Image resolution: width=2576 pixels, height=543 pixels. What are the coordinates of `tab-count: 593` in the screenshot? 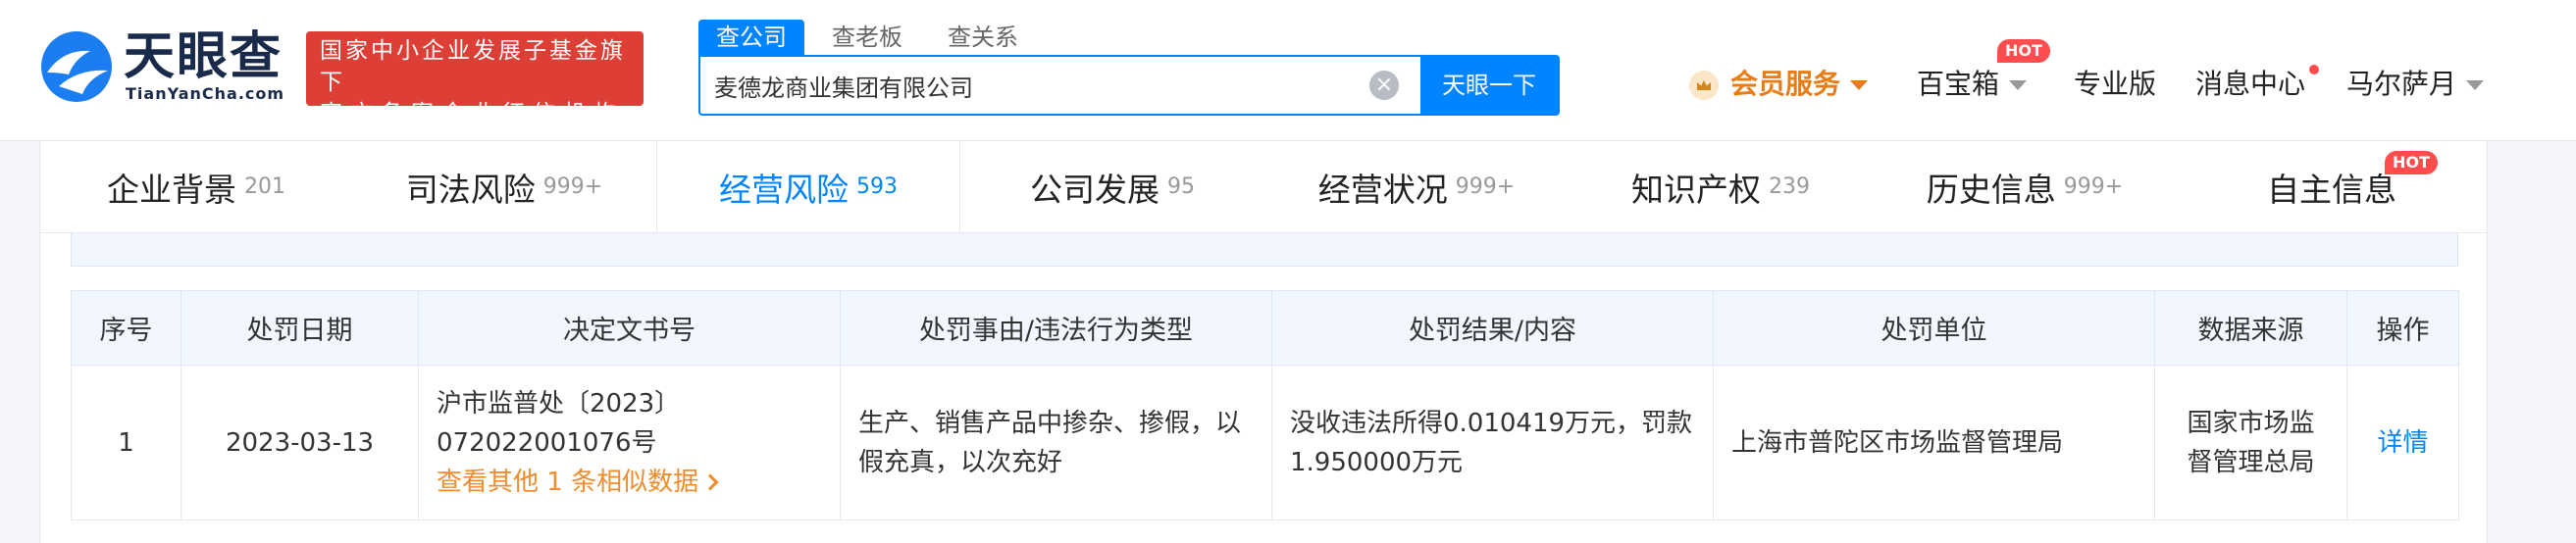 It's located at (877, 187).